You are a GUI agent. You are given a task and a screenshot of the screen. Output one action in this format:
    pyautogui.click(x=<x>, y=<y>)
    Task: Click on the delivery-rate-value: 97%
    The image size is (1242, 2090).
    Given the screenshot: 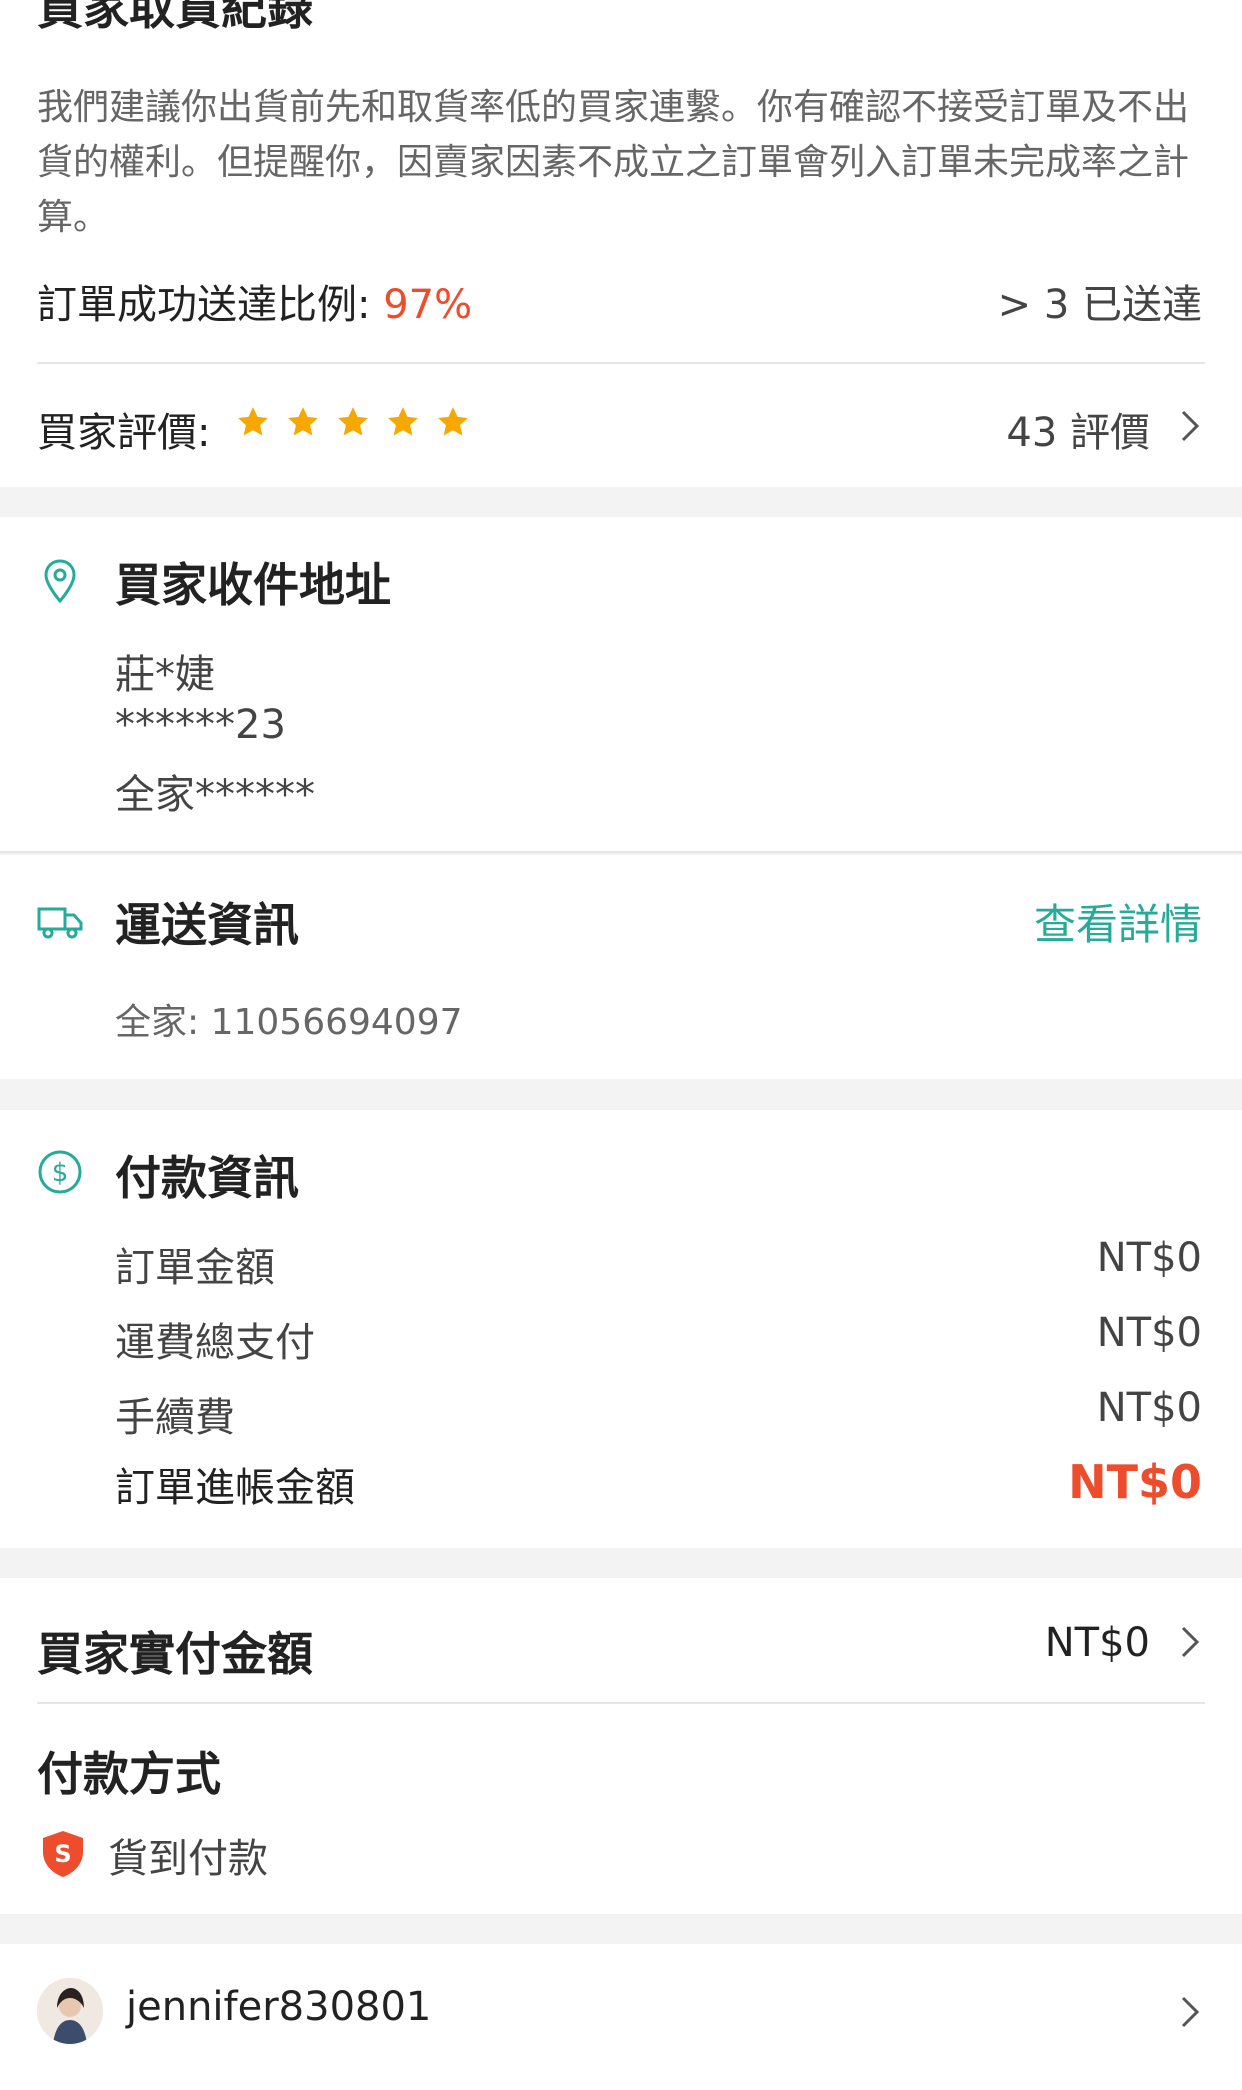 What is the action you would take?
    pyautogui.click(x=428, y=305)
    